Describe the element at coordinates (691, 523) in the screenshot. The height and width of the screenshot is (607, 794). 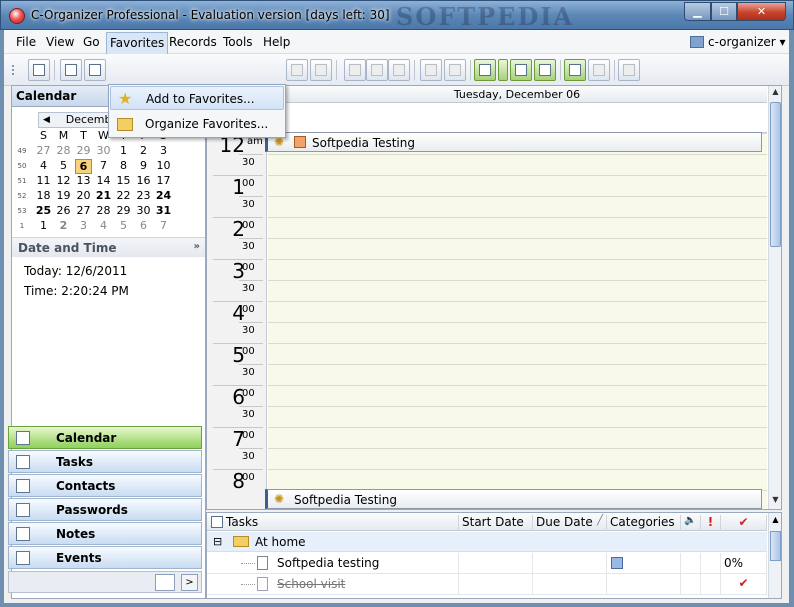
I see `reminder-column-icon: 🔈` at that location.